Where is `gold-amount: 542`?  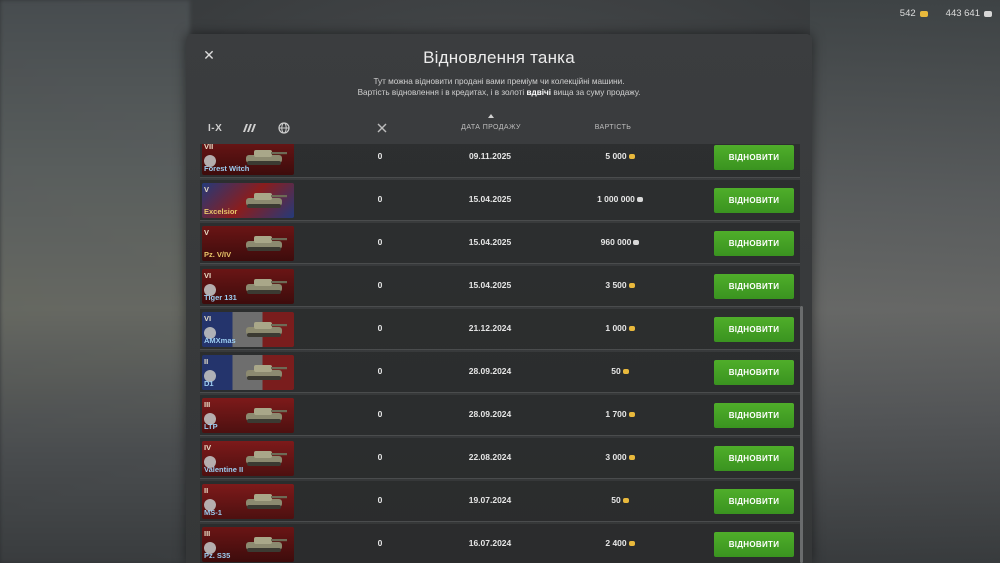 gold-amount: 542 is located at coordinates (907, 13).